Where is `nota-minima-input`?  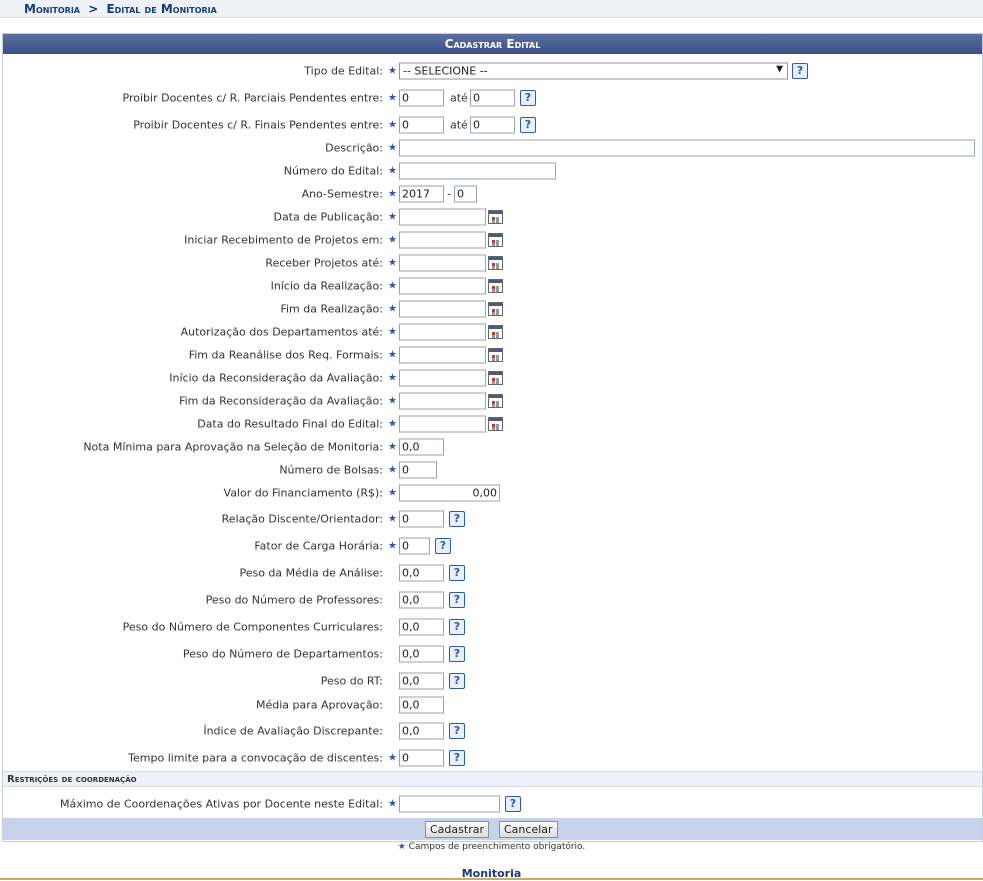
nota-minima-input is located at coordinates (421, 447).